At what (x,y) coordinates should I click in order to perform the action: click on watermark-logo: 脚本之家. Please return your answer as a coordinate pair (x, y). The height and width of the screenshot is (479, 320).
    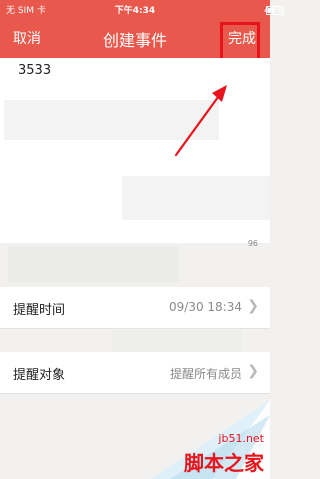
    Looking at the image, I should click on (224, 463).